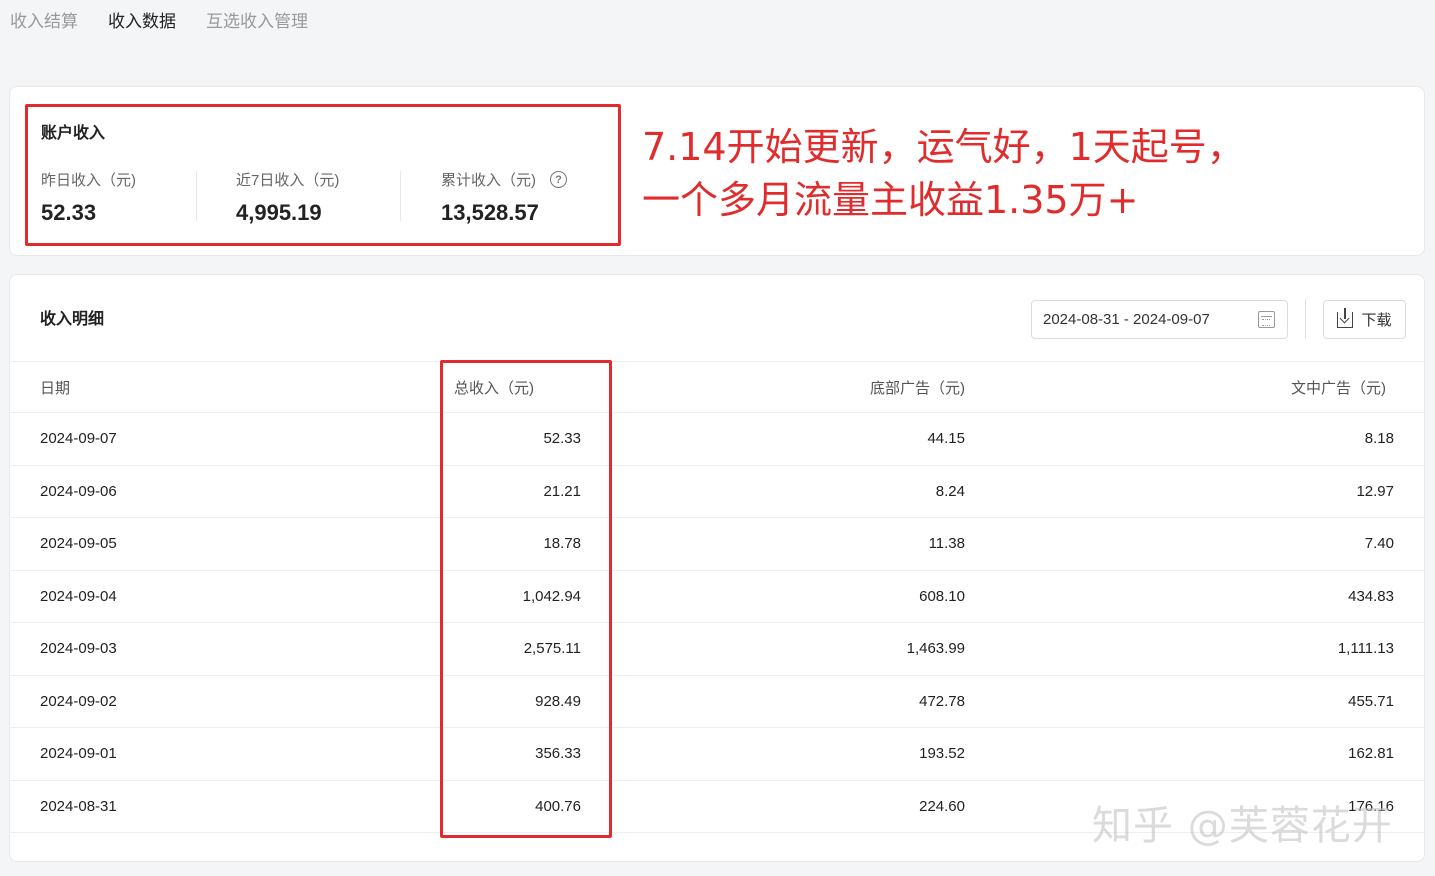  I want to click on stat-label-row: 累计收入（元) ?, so click(504, 179).